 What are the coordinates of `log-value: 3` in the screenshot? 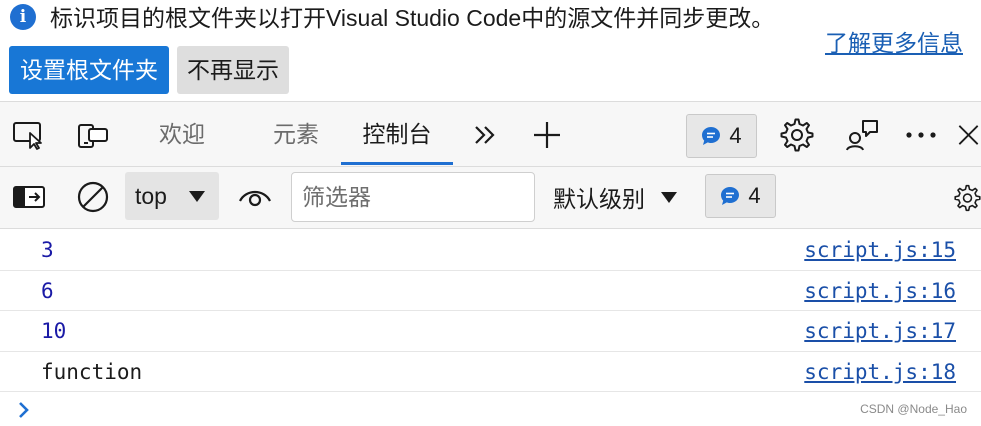 It's located at (47, 250).